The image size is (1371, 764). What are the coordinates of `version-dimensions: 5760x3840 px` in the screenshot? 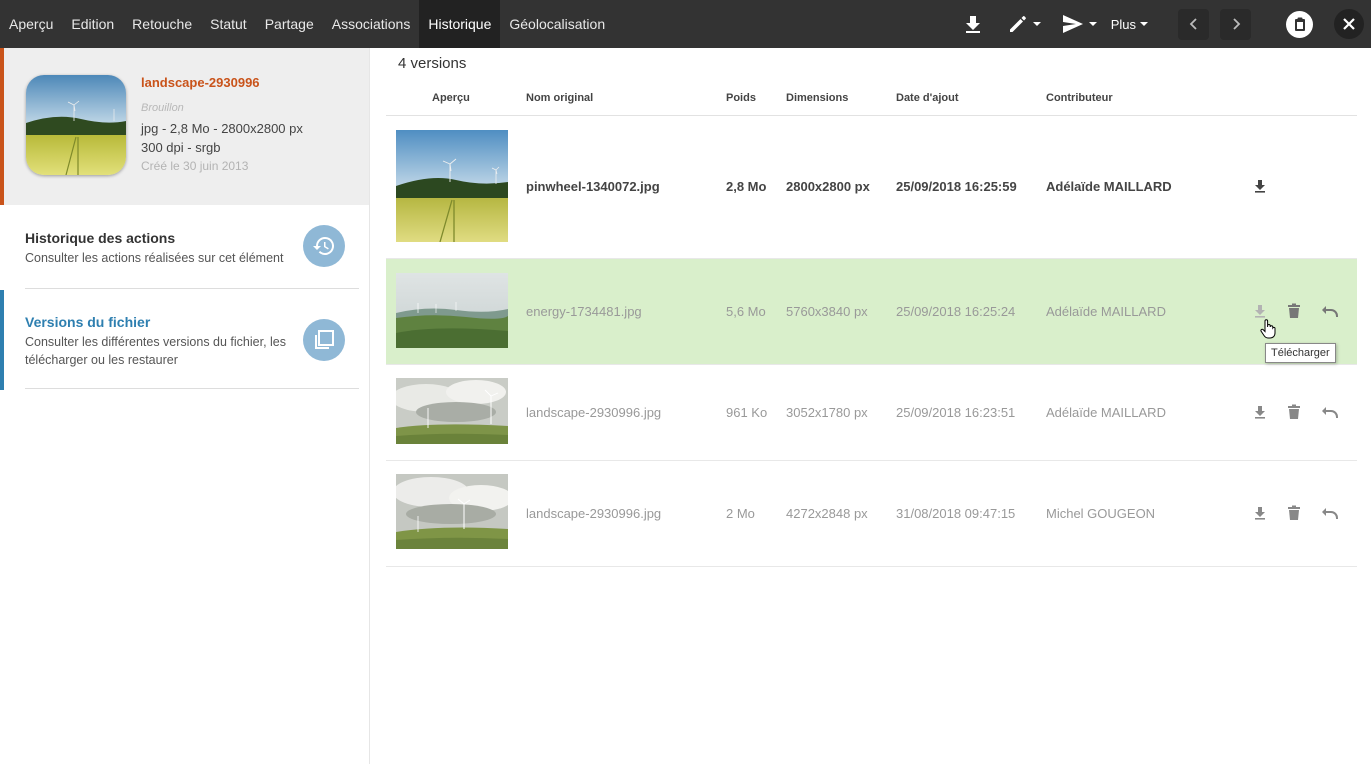 It's located at (827, 311).